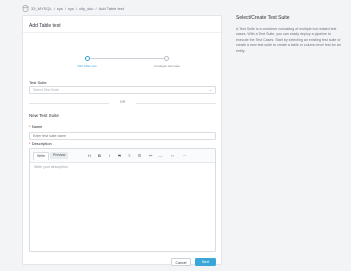 Image resolution: width=351 pixels, height=271 pixels. What do you see at coordinates (25, 8) in the screenshot?
I see `database-icon` at bounding box center [25, 8].